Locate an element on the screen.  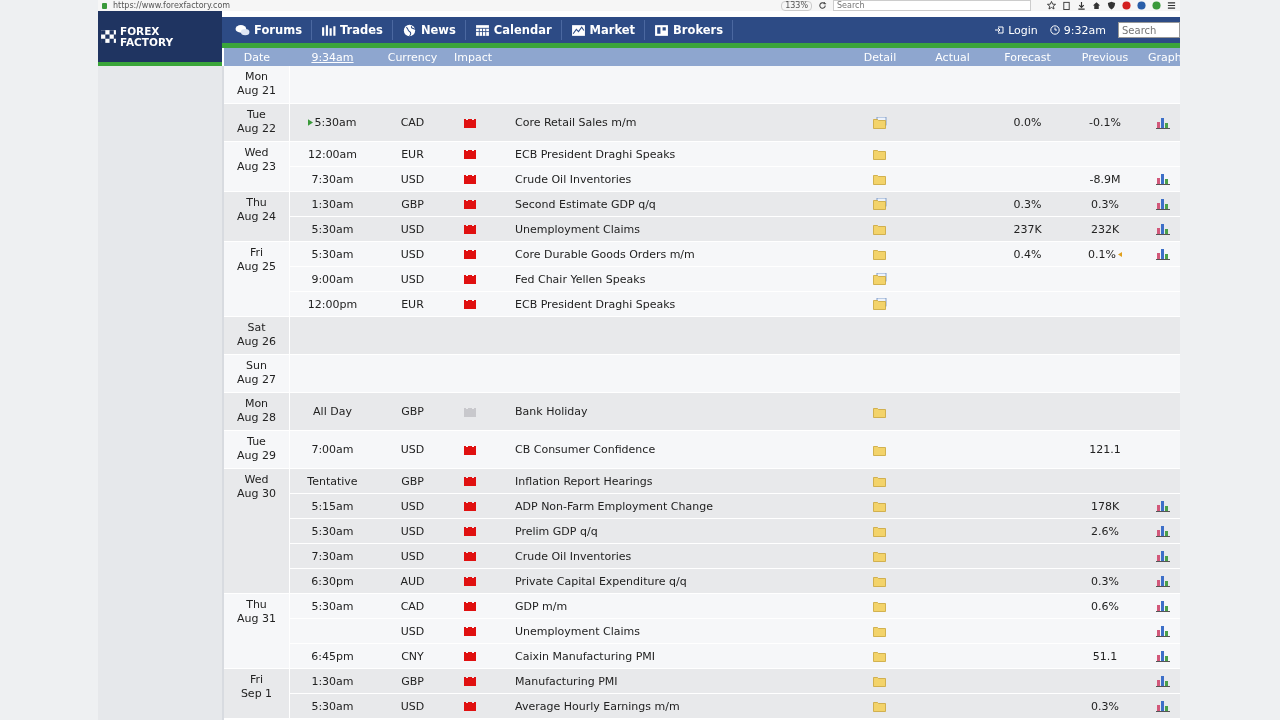
date-cell: Sat Aug 26 is located at coordinates (257, 335).